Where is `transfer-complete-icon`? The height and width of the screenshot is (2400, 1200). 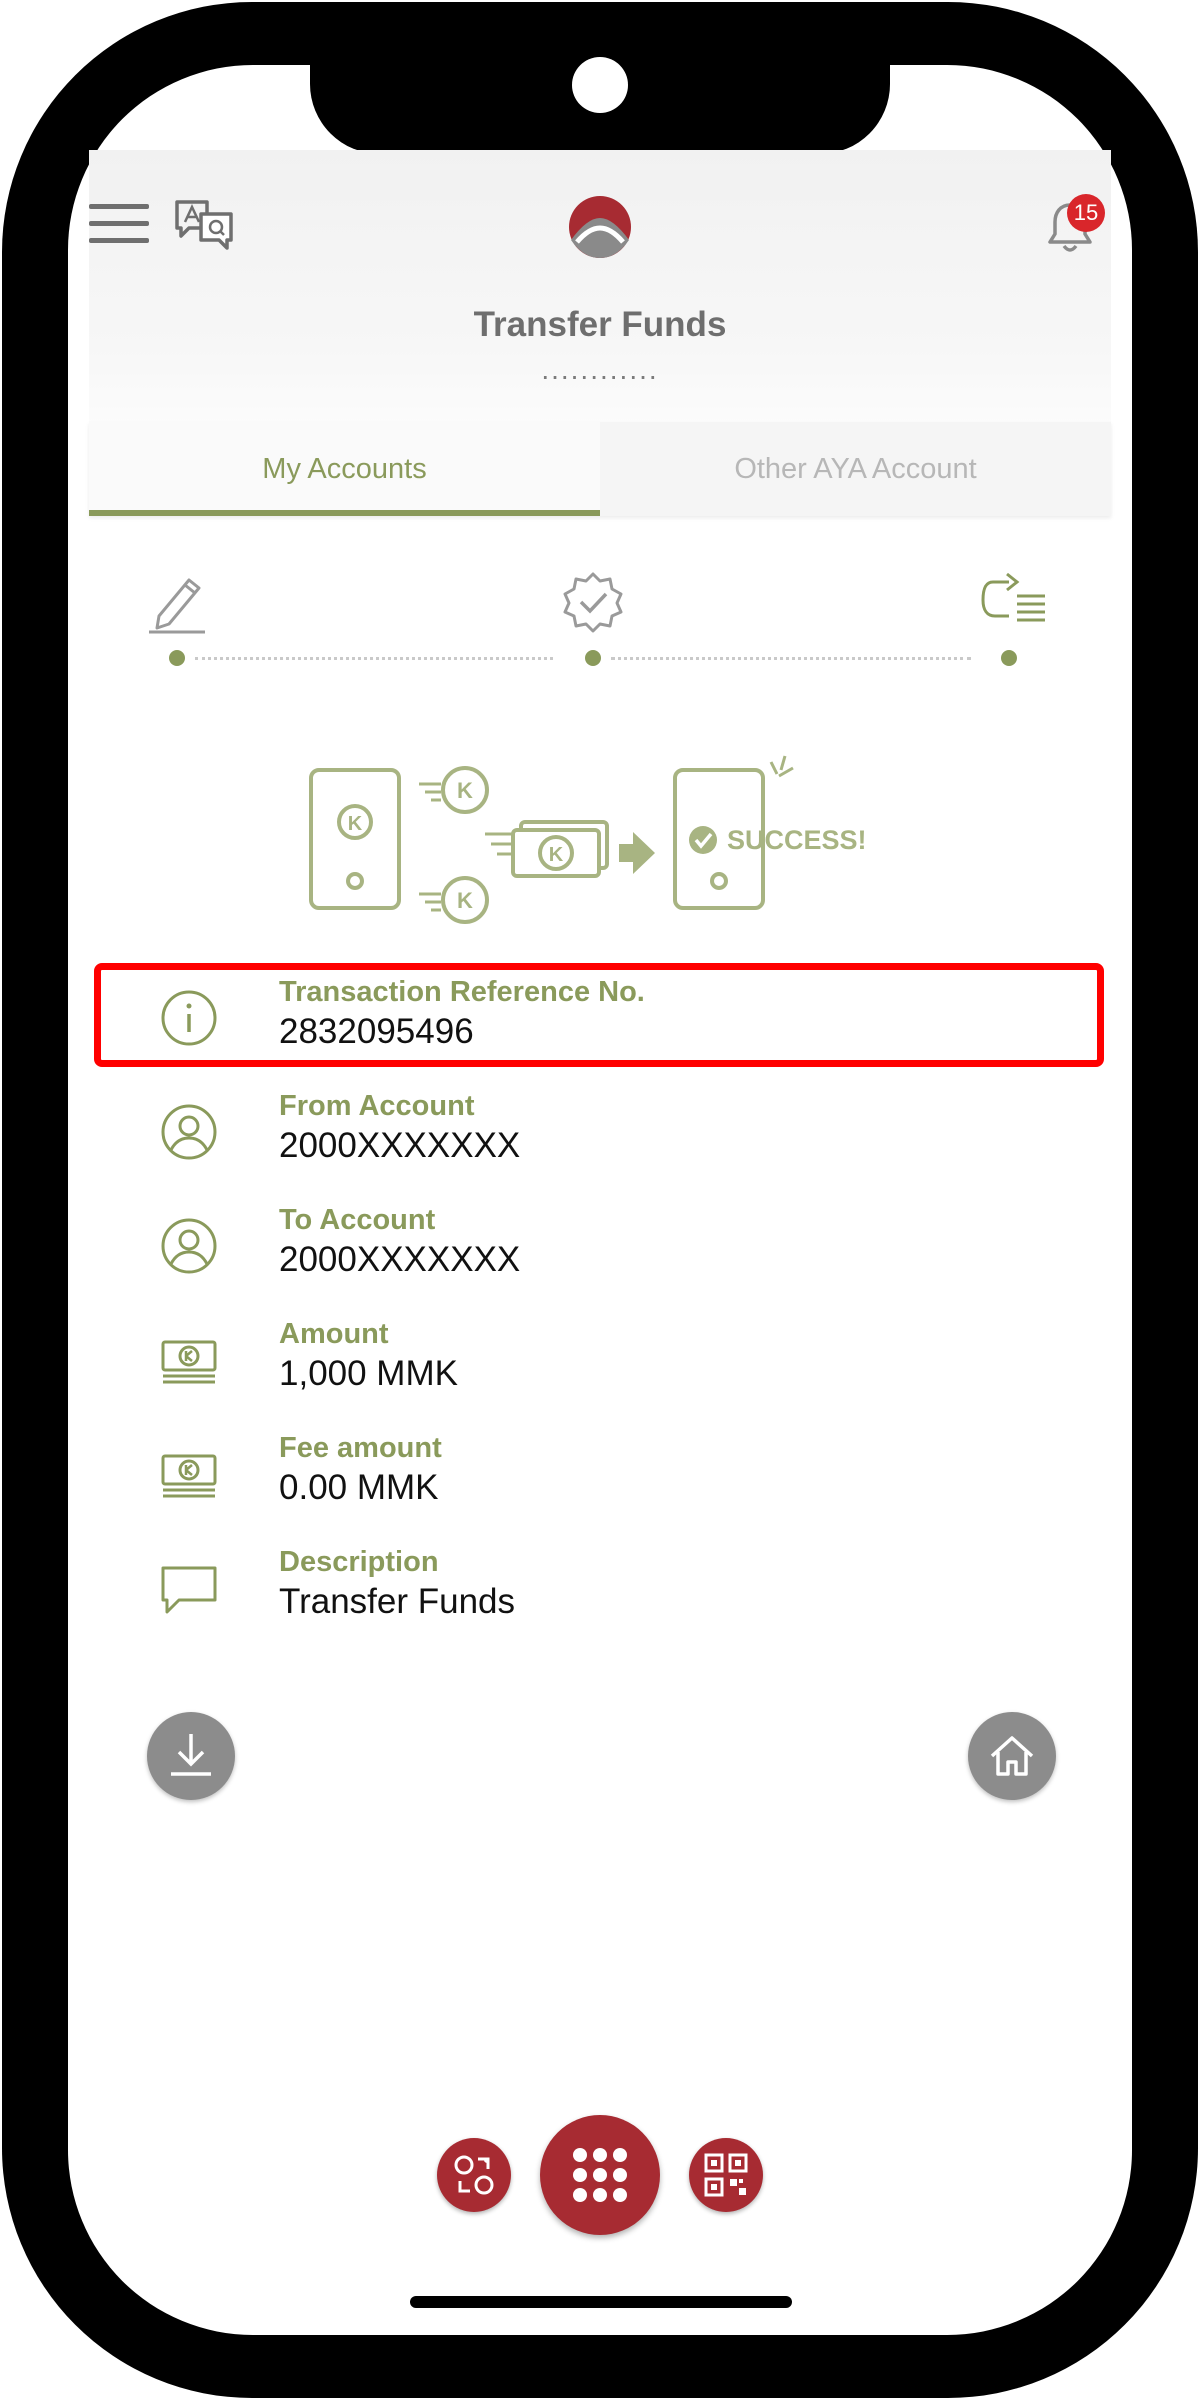
transfer-complete-icon is located at coordinates (1012, 602).